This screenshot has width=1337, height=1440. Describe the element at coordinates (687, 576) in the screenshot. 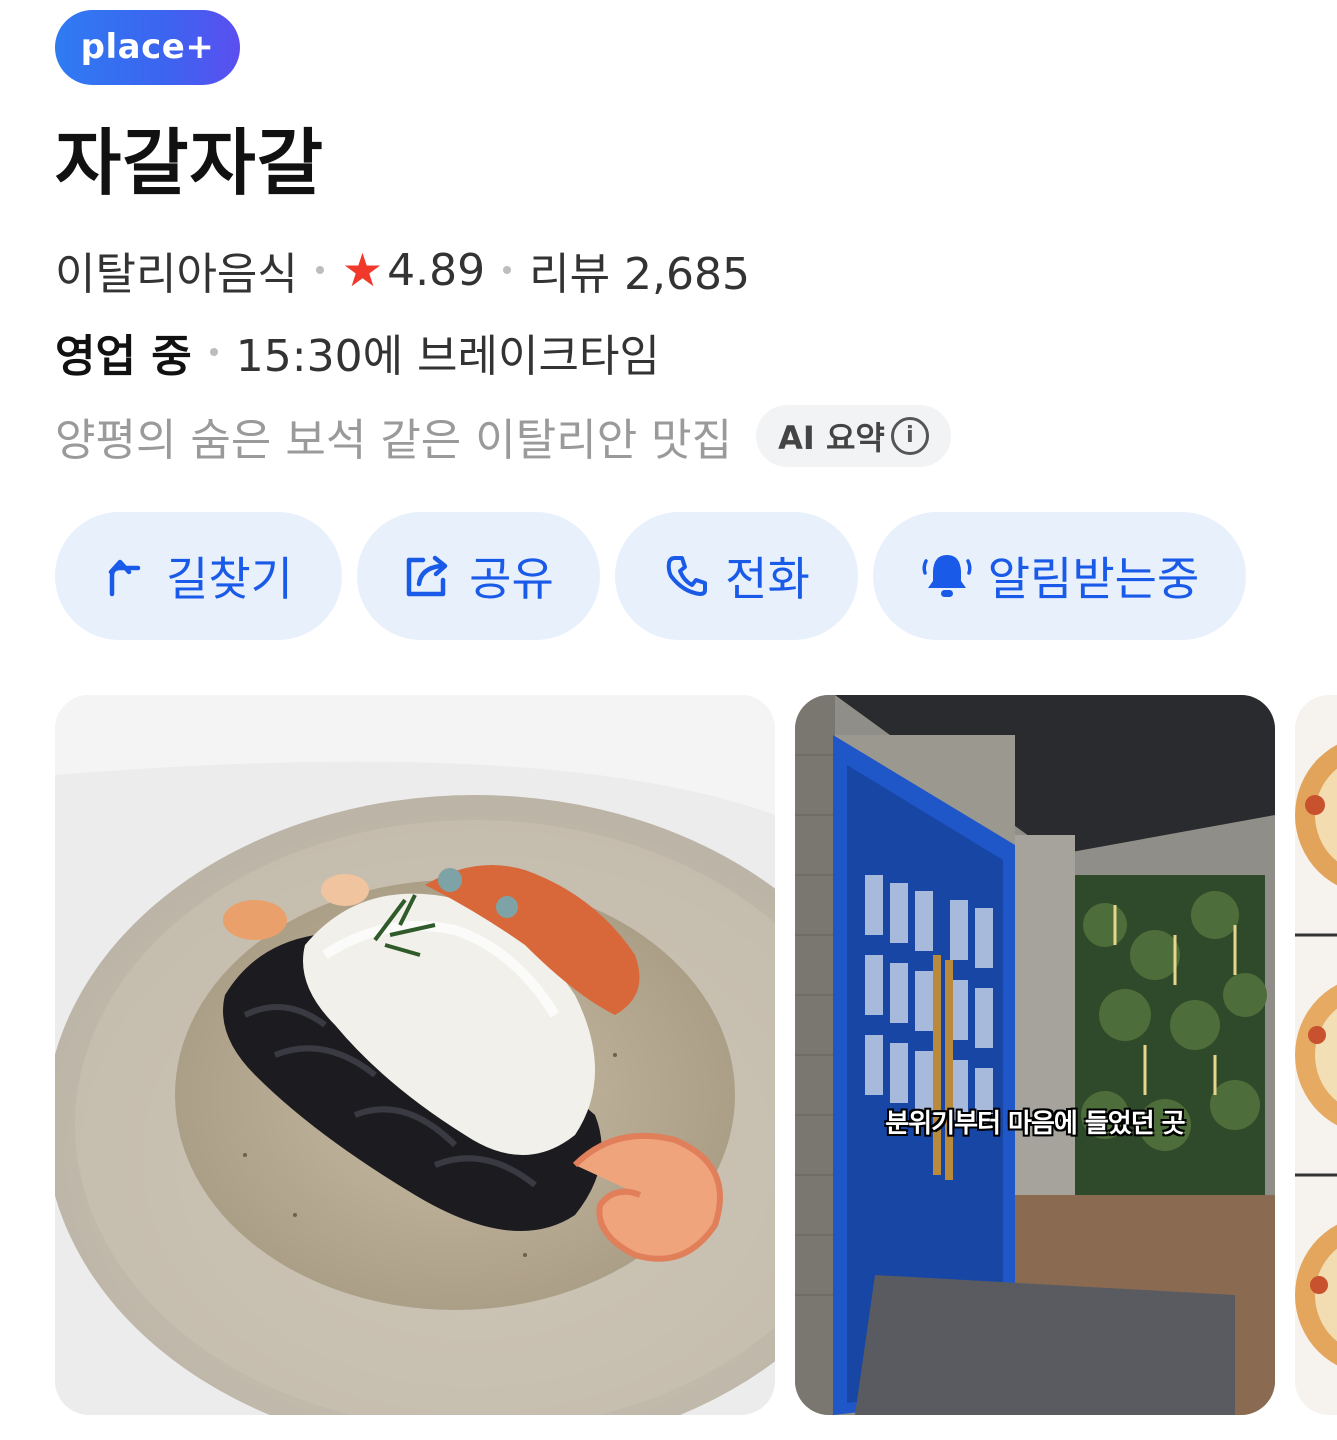

I see `phone-icon` at that location.